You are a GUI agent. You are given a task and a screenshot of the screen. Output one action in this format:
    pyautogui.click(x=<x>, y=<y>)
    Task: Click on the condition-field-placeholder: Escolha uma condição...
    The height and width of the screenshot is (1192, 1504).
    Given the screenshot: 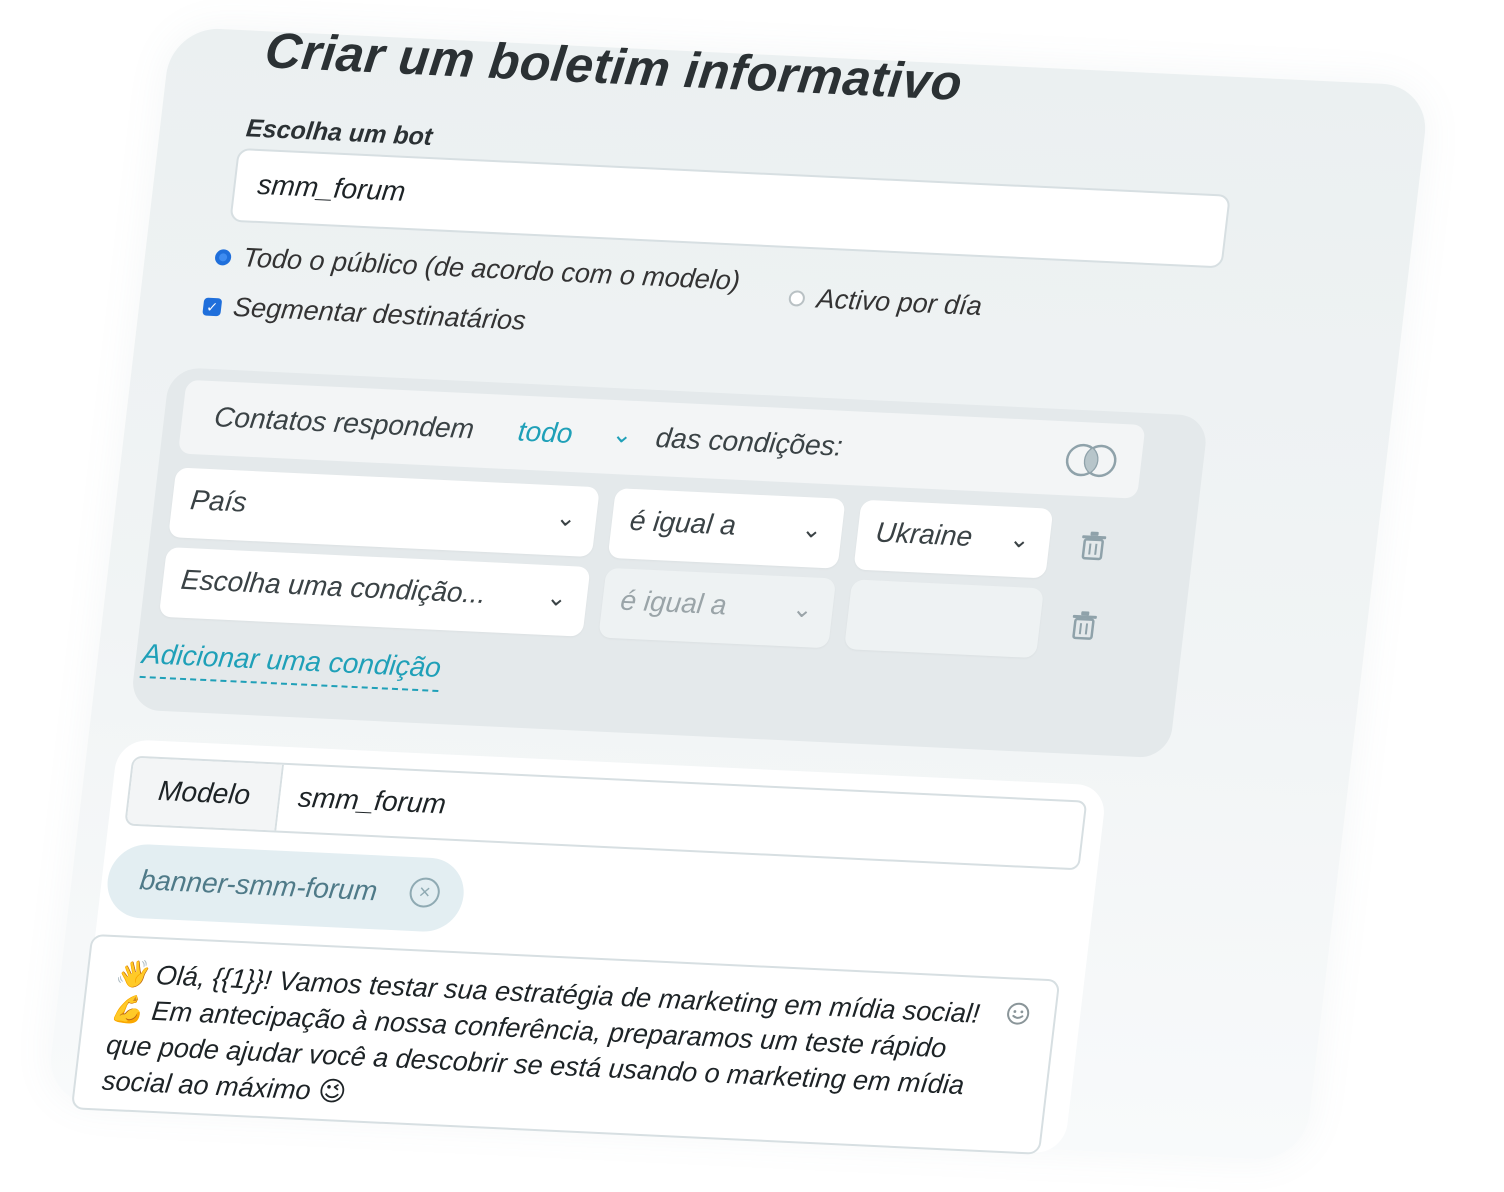 What is the action you would take?
    pyautogui.click(x=333, y=586)
    